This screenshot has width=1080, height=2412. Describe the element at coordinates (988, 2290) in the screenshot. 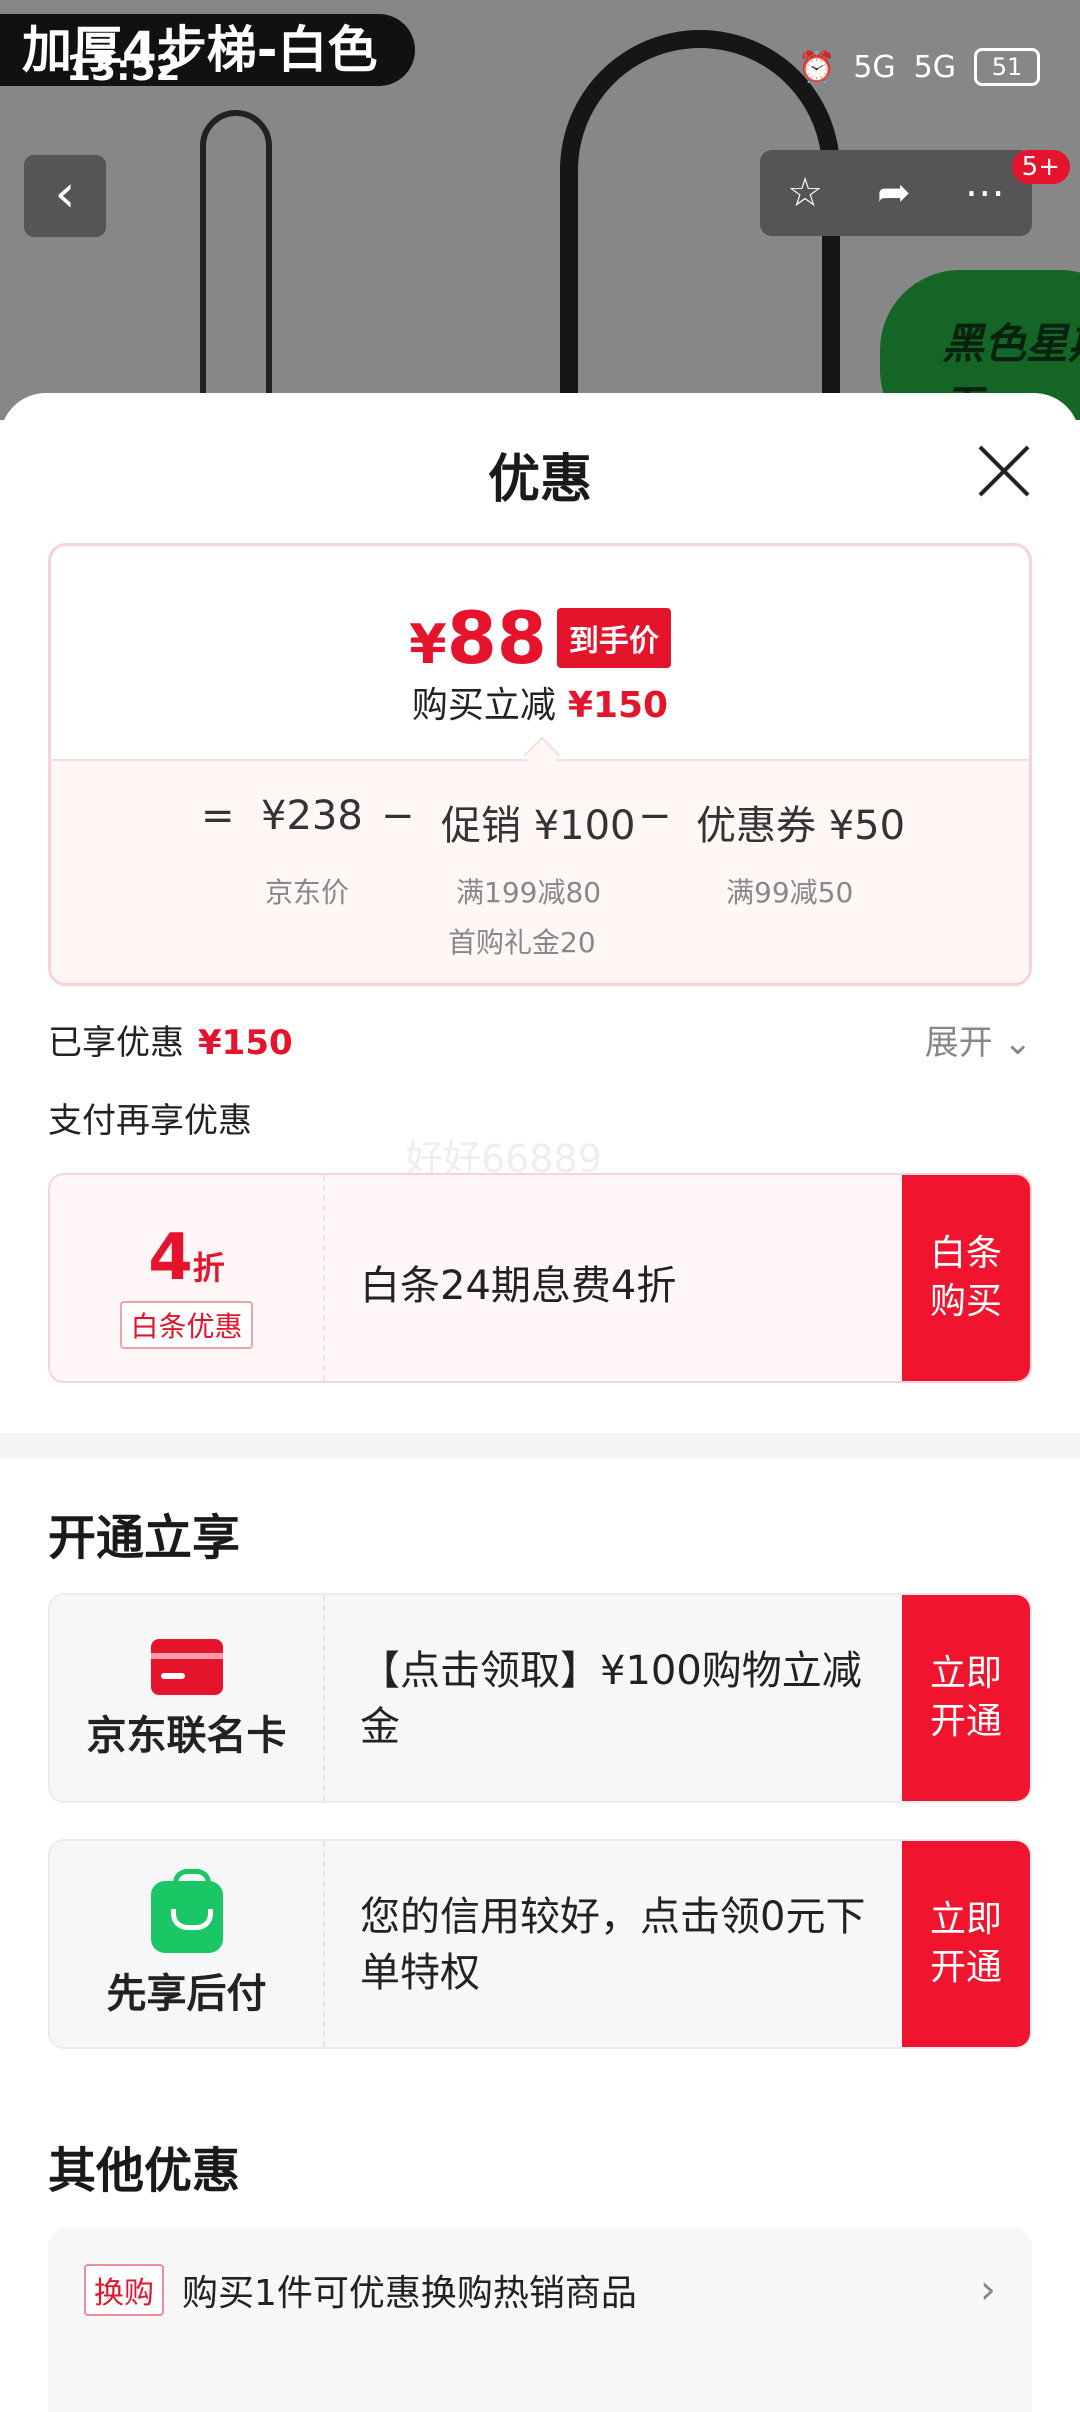

I see `chevron-right-icon: ›` at that location.